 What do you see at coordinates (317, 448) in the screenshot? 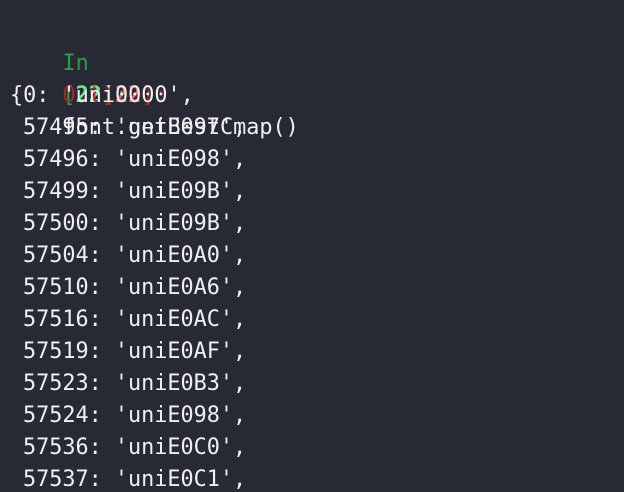
I see `output-entry-line: 57536: 'uniE0C0',` at bounding box center [317, 448].